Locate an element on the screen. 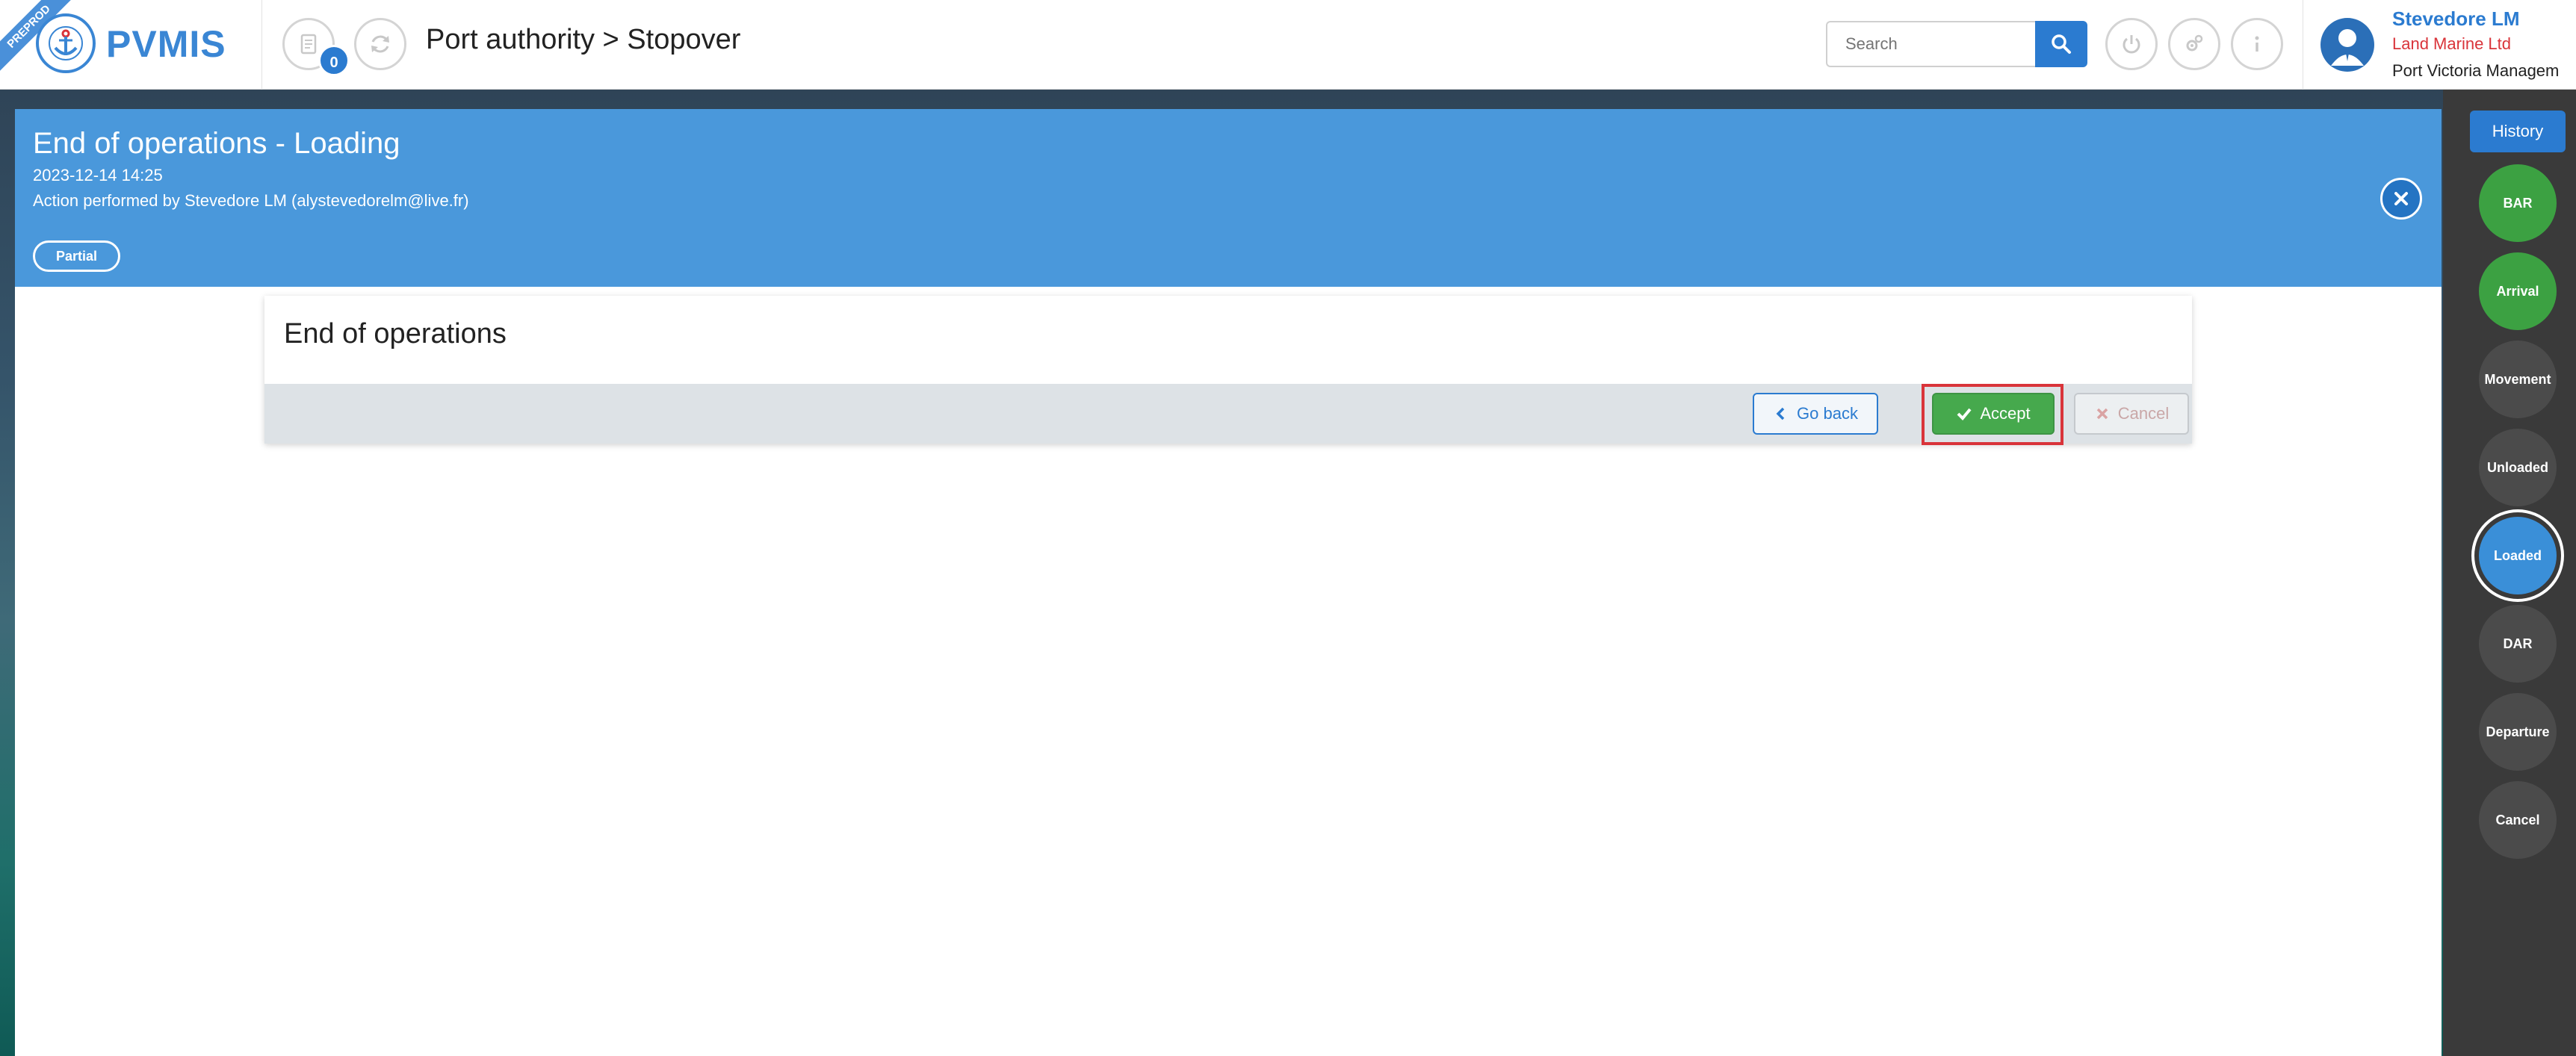 This screenshot has height=1056, width=2576. user-avatar is located at coordinates (2347, 45).